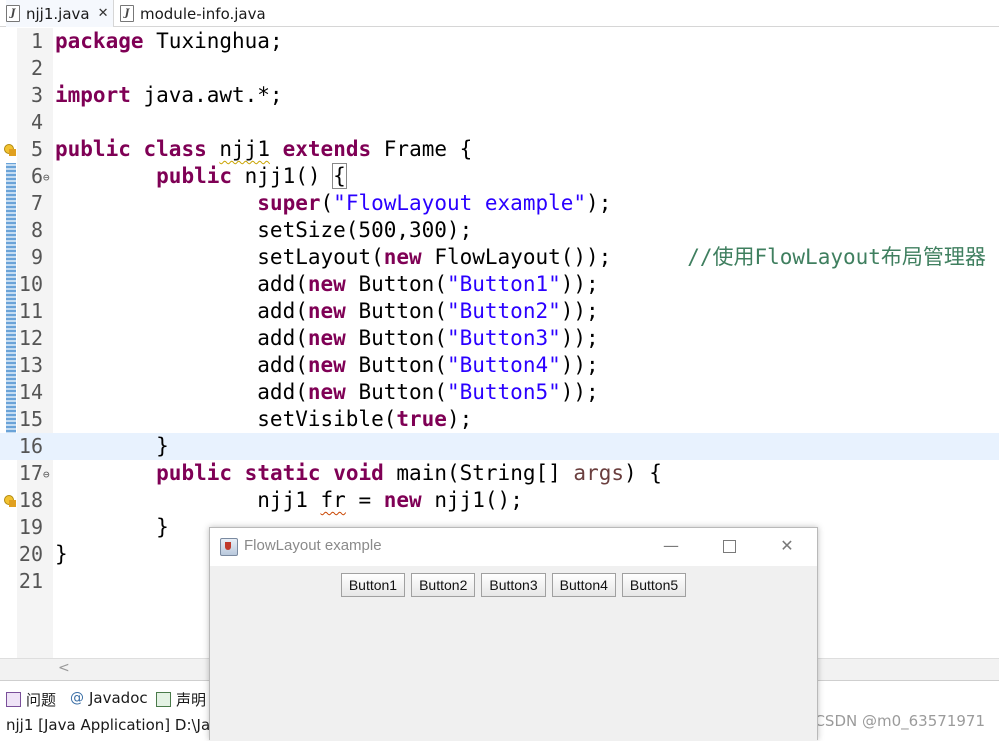  I want to click on code-token: setLayout(, so click(219, 257).